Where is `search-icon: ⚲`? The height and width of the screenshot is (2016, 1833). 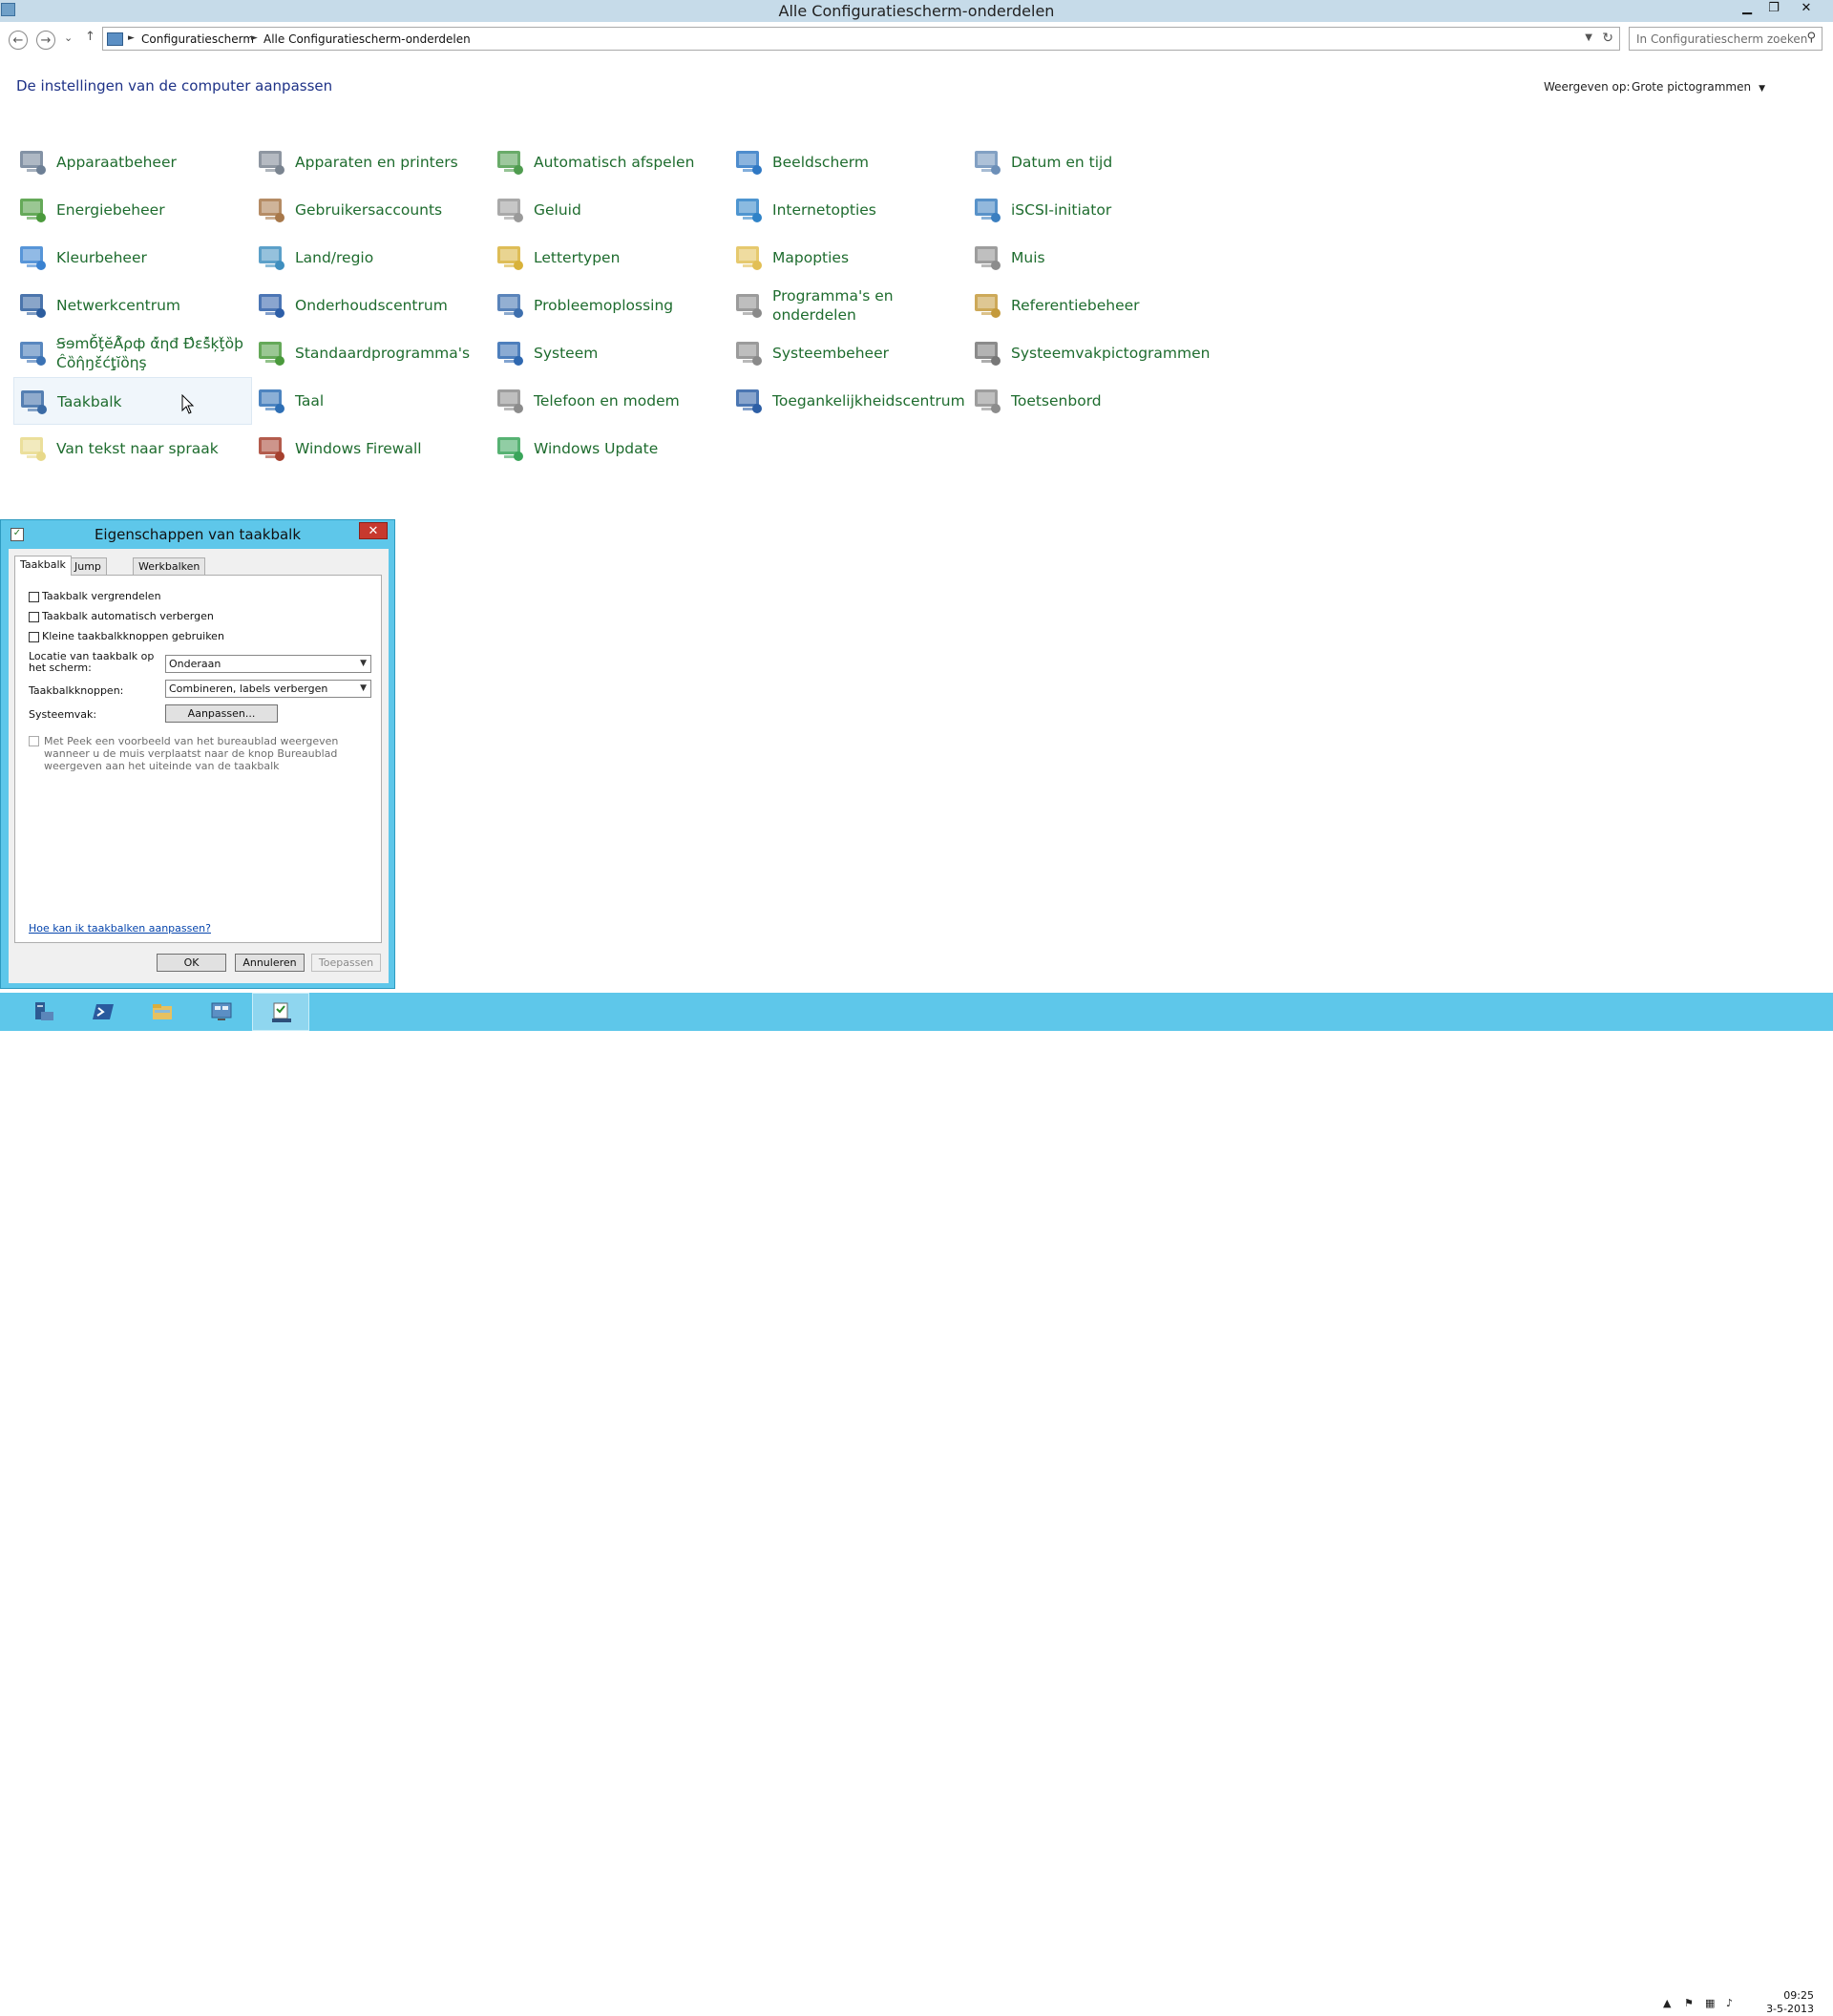
search-icon: ⚲ is located at coordinates (1811, 38).